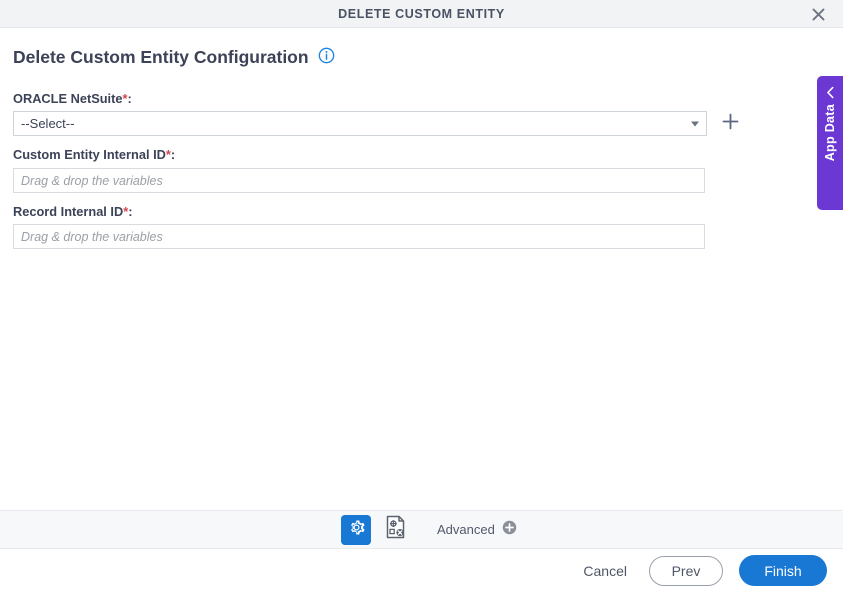  I want to click on field-record-internal-id: Record Internal ID*:, so click(413, 227).